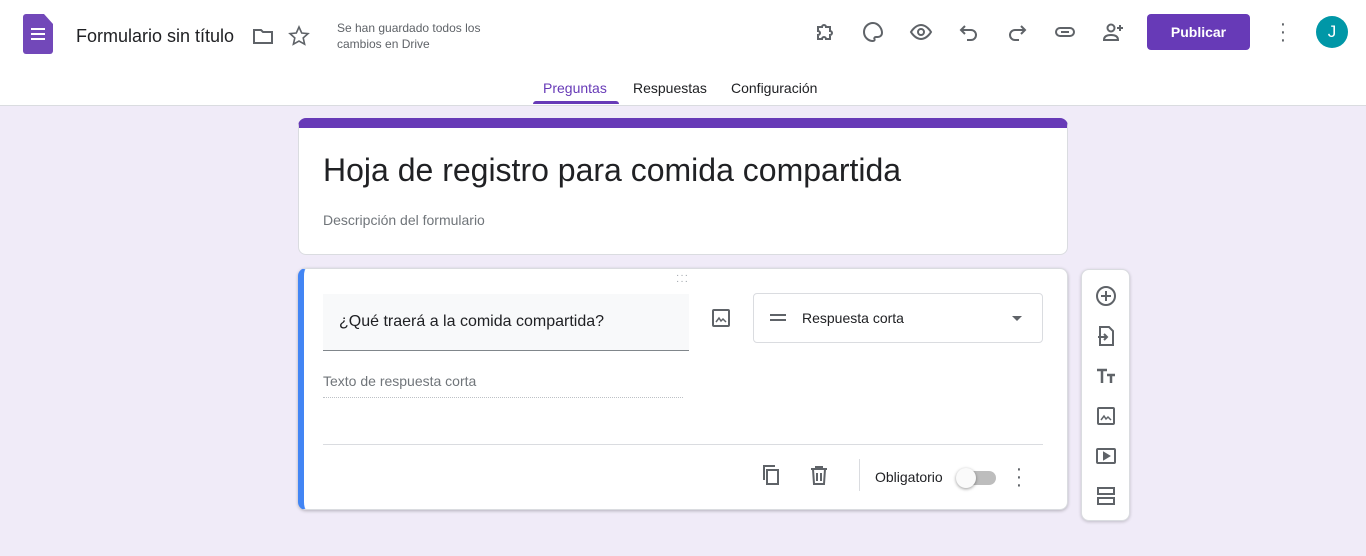 This screenshot has height=556, width=1366. Describe the element at coordinates (1017, 32) in the screenshot. I see `redo-icon` at that location.